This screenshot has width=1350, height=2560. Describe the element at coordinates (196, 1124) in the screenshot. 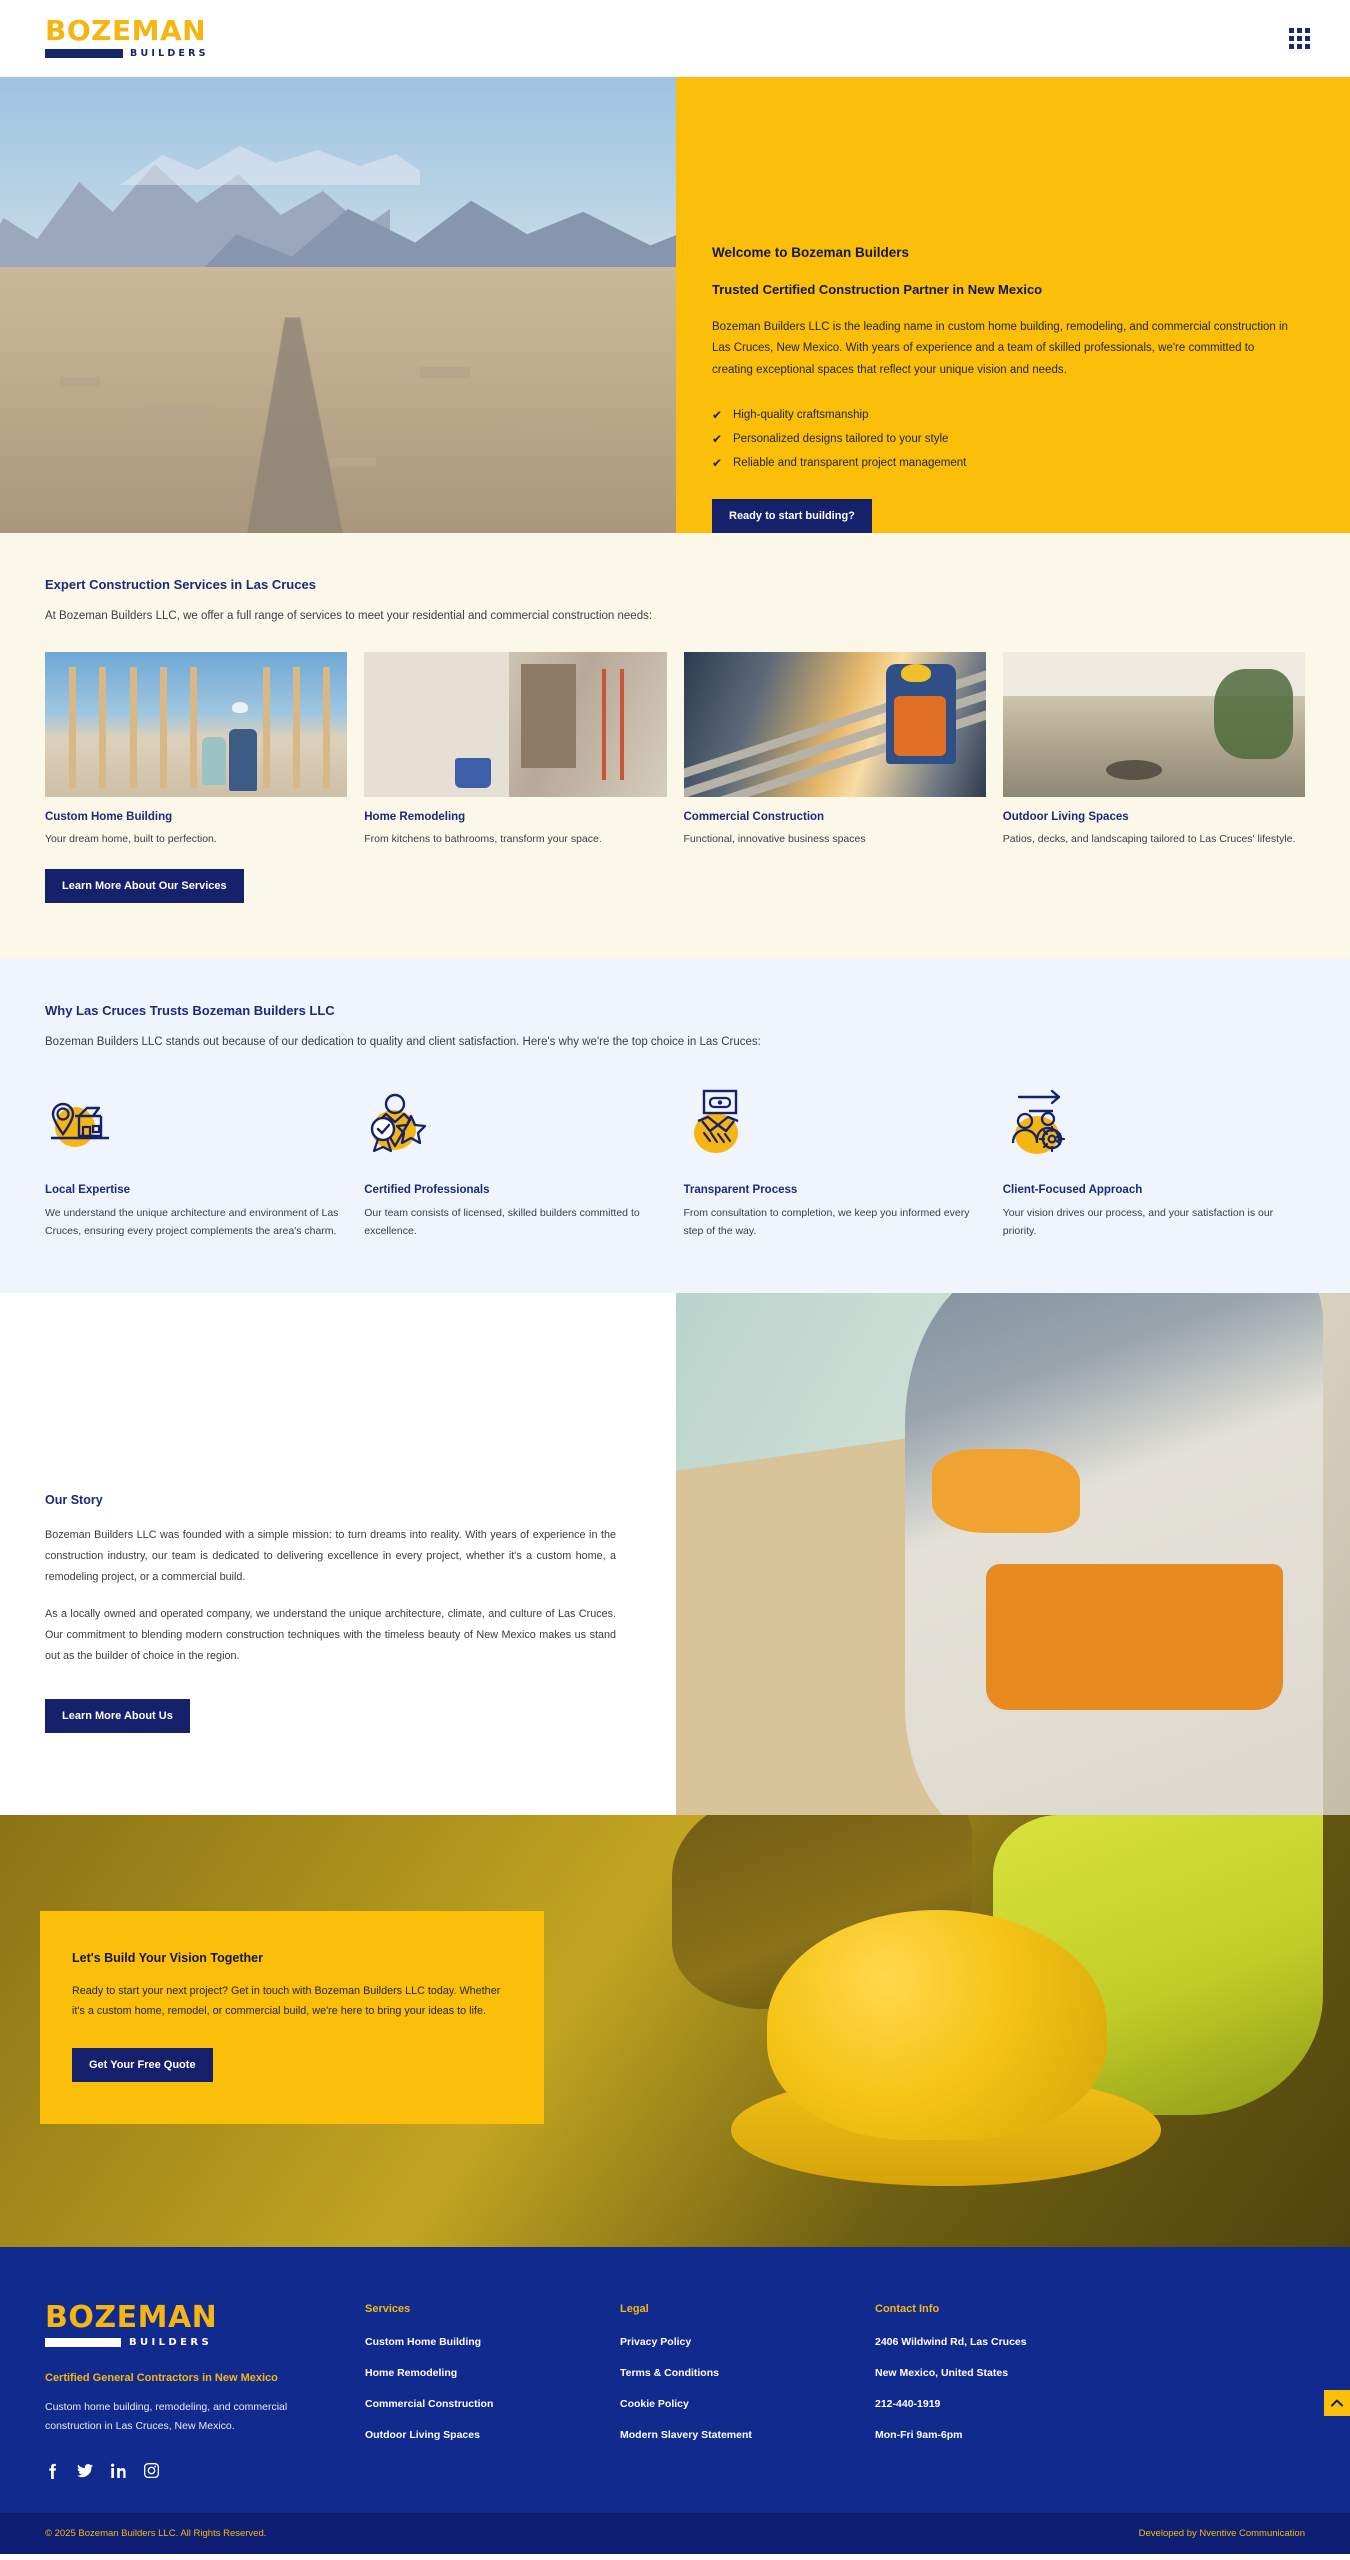

I see `location-pin-house-icon` at that location.